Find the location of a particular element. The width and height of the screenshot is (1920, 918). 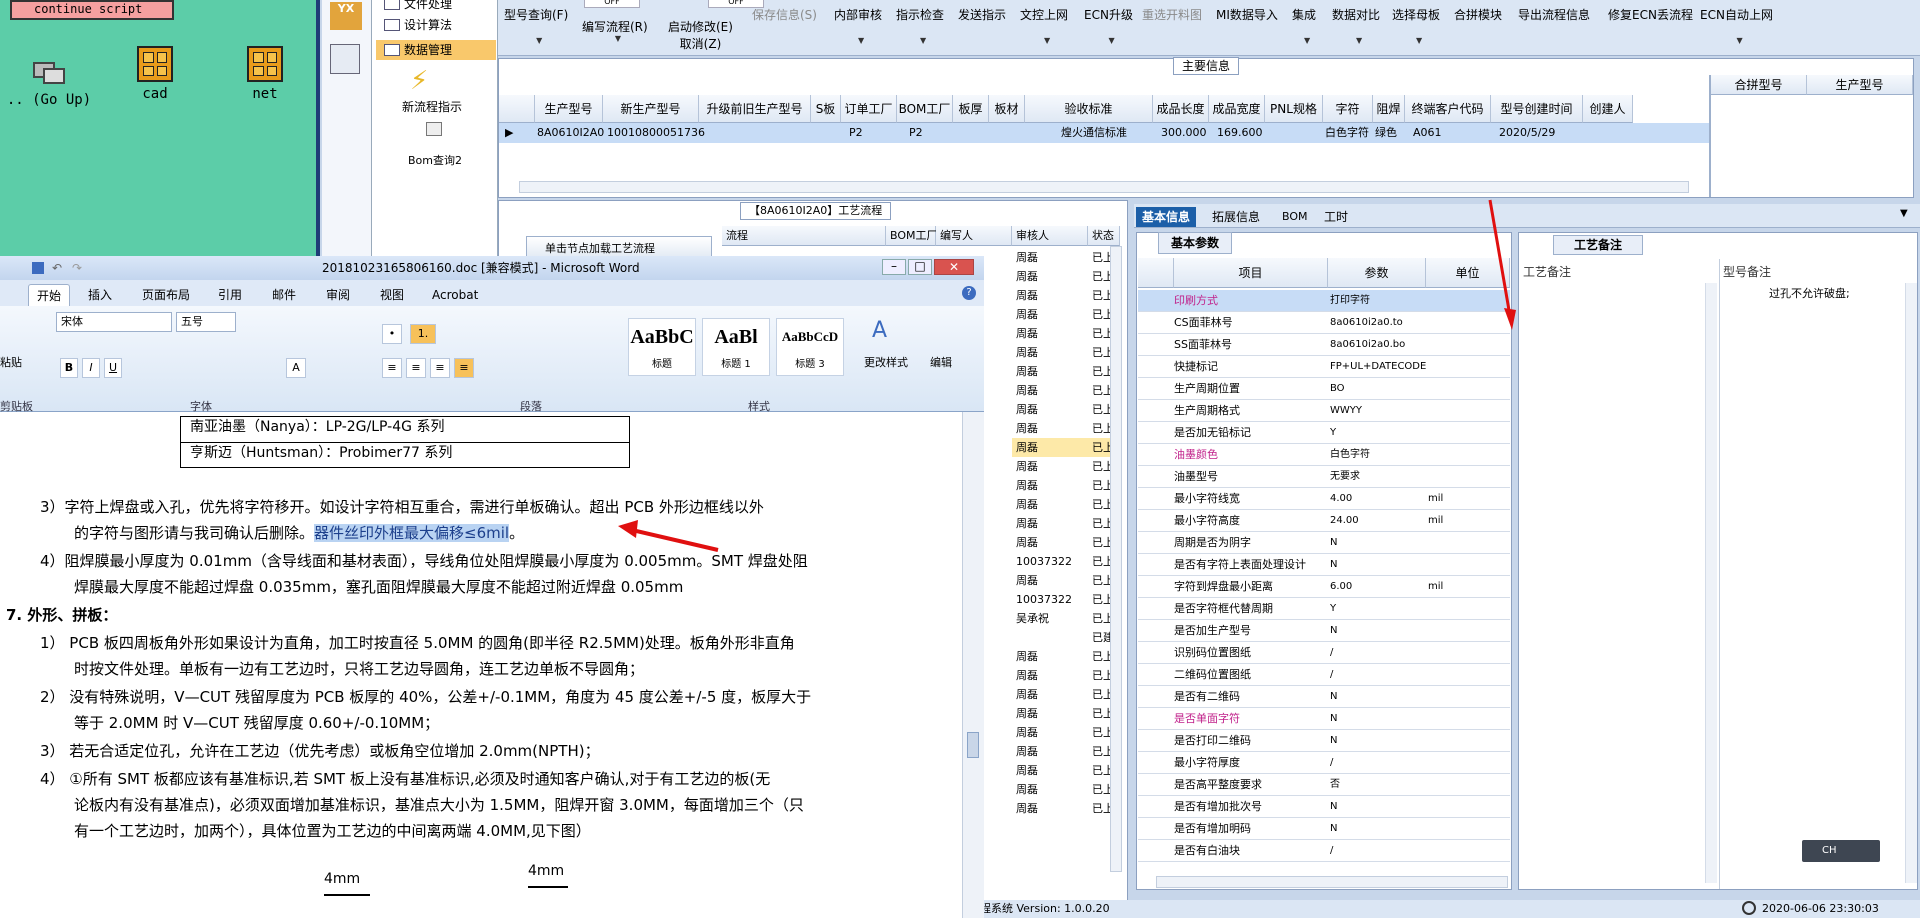

font-color-button: A is located at coordinates (296, 368).